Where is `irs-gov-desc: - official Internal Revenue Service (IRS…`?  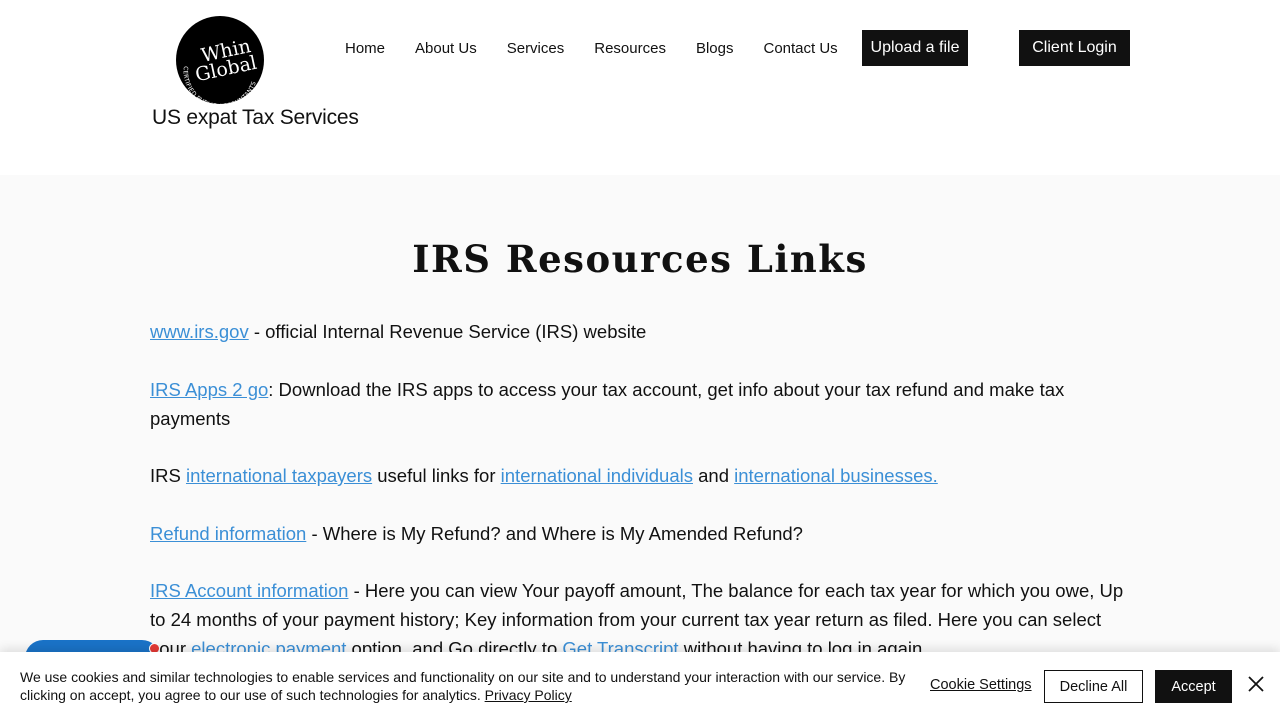 irs-gov-desc: - official Internal Revenue Service (IRS… is located at coordinates (447, 331).